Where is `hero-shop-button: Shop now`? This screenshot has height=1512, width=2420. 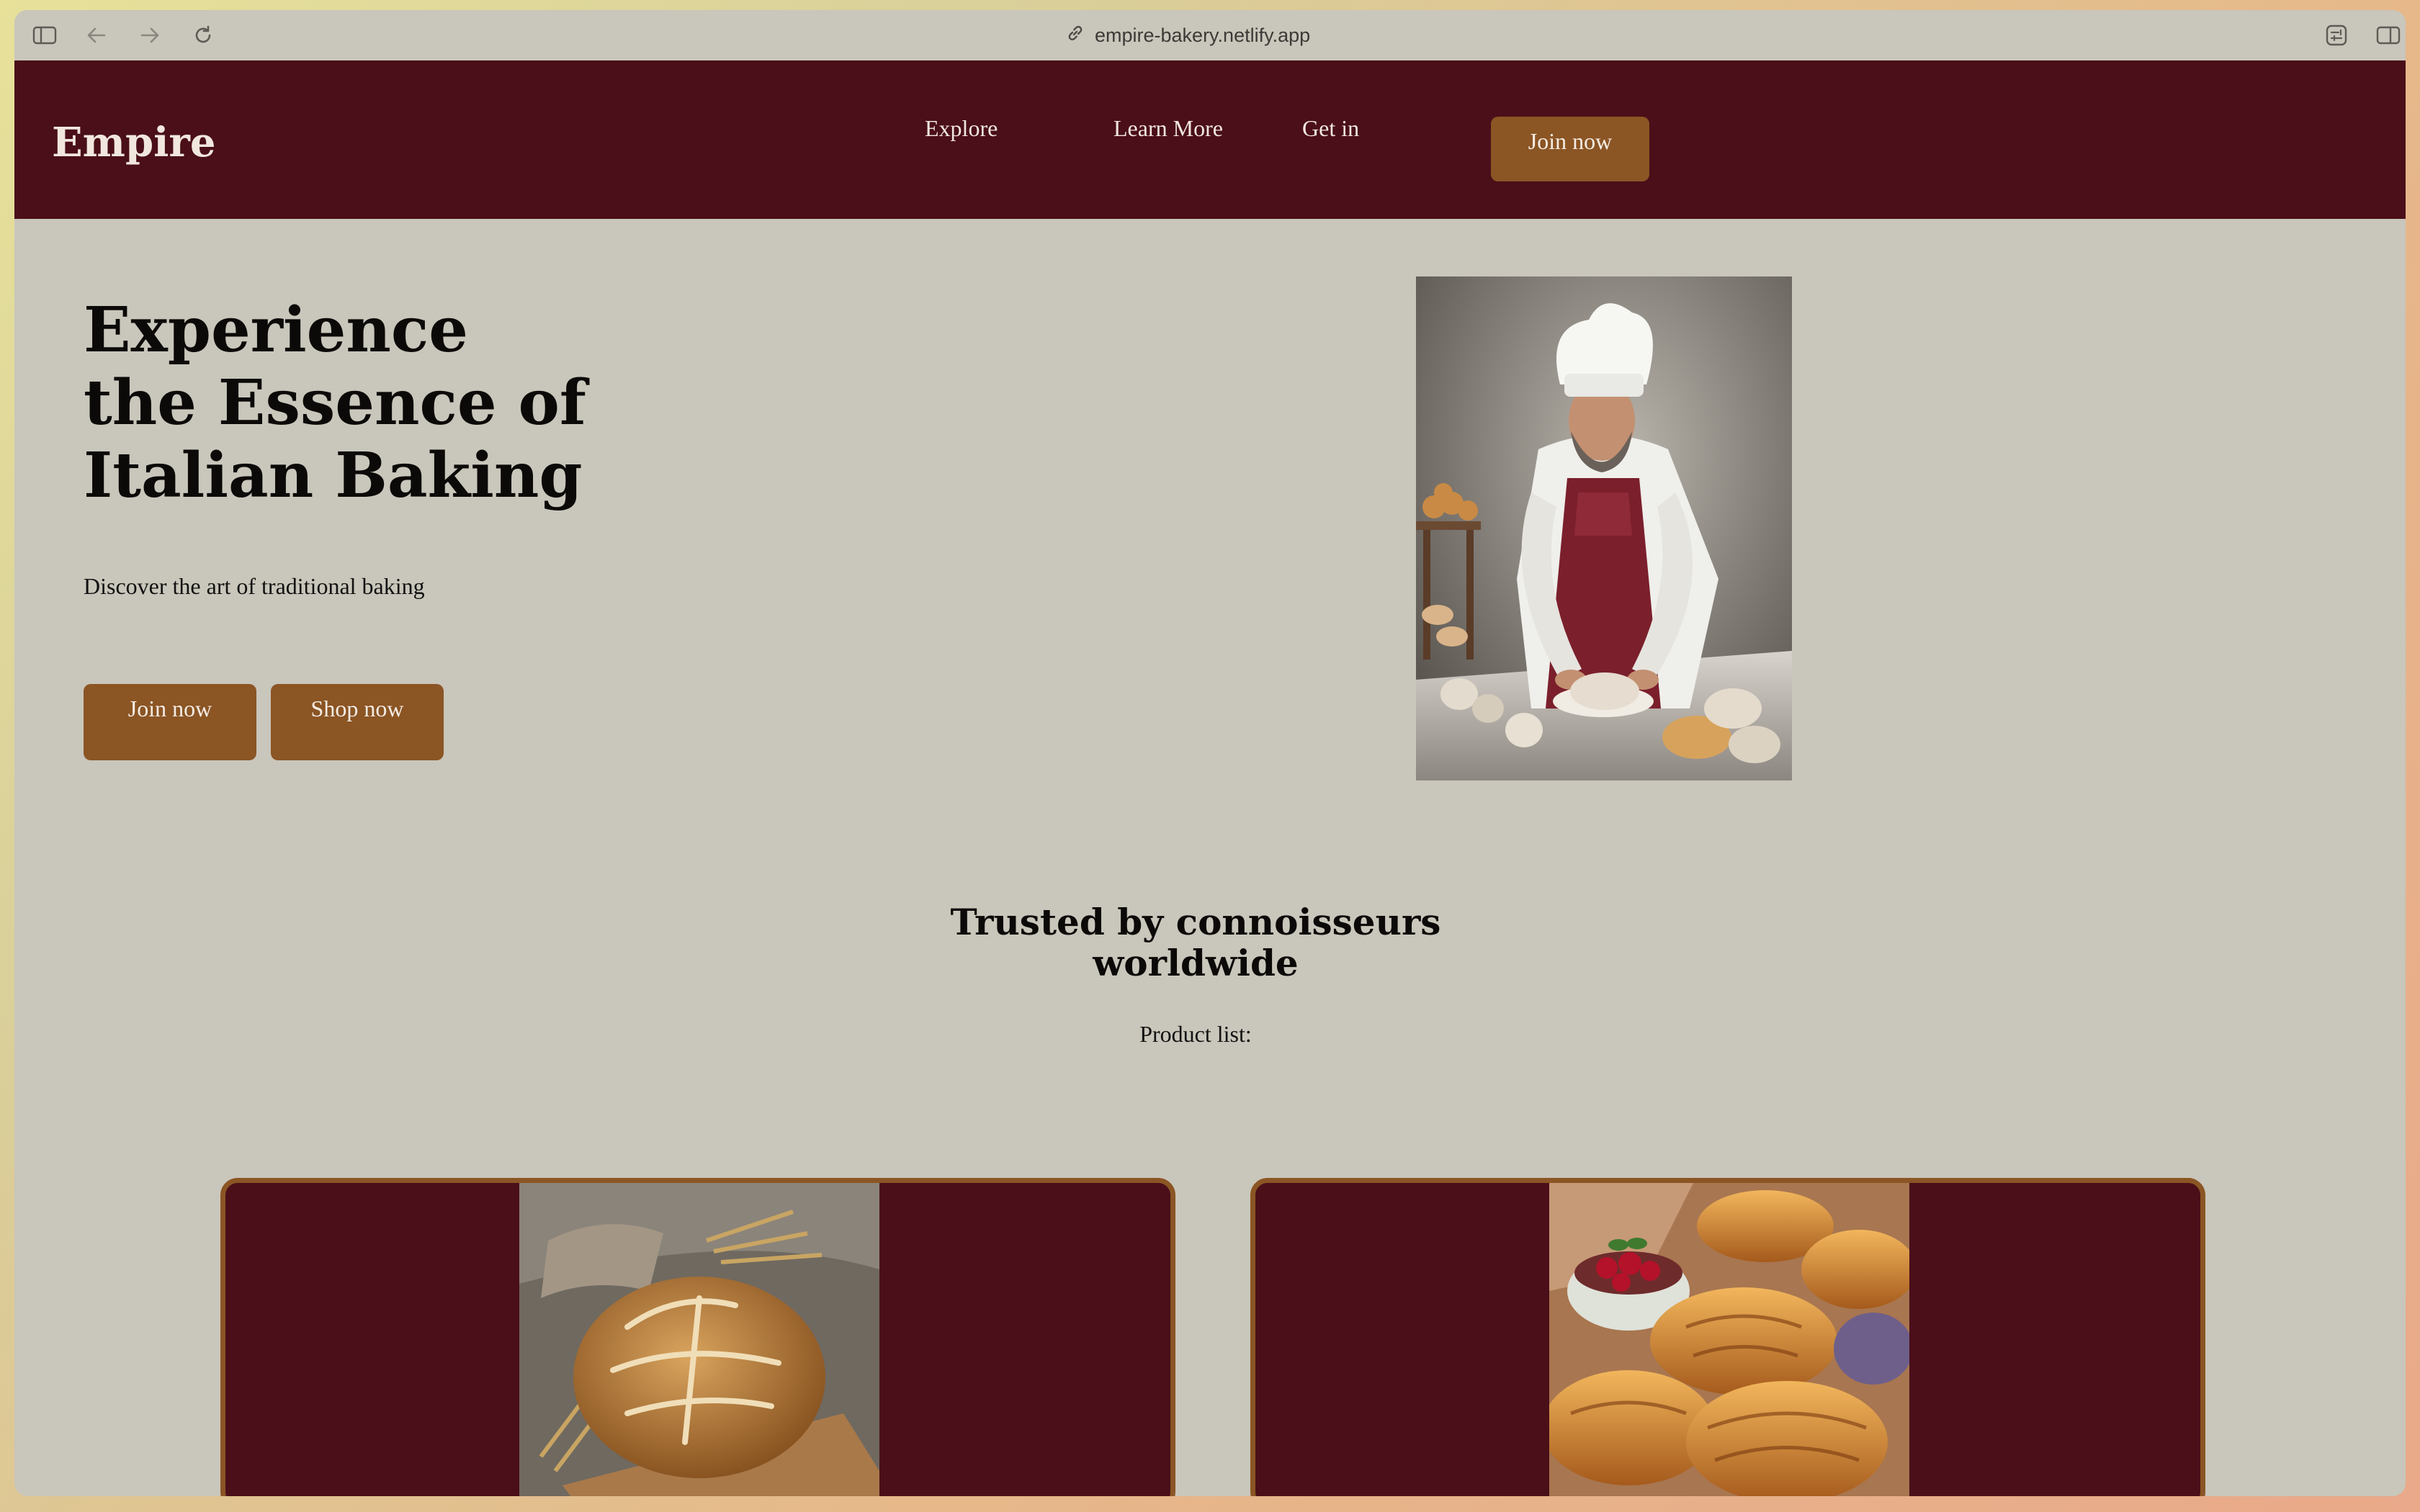
hero-shop-button: Shop now is located at coordinates (357, 722).